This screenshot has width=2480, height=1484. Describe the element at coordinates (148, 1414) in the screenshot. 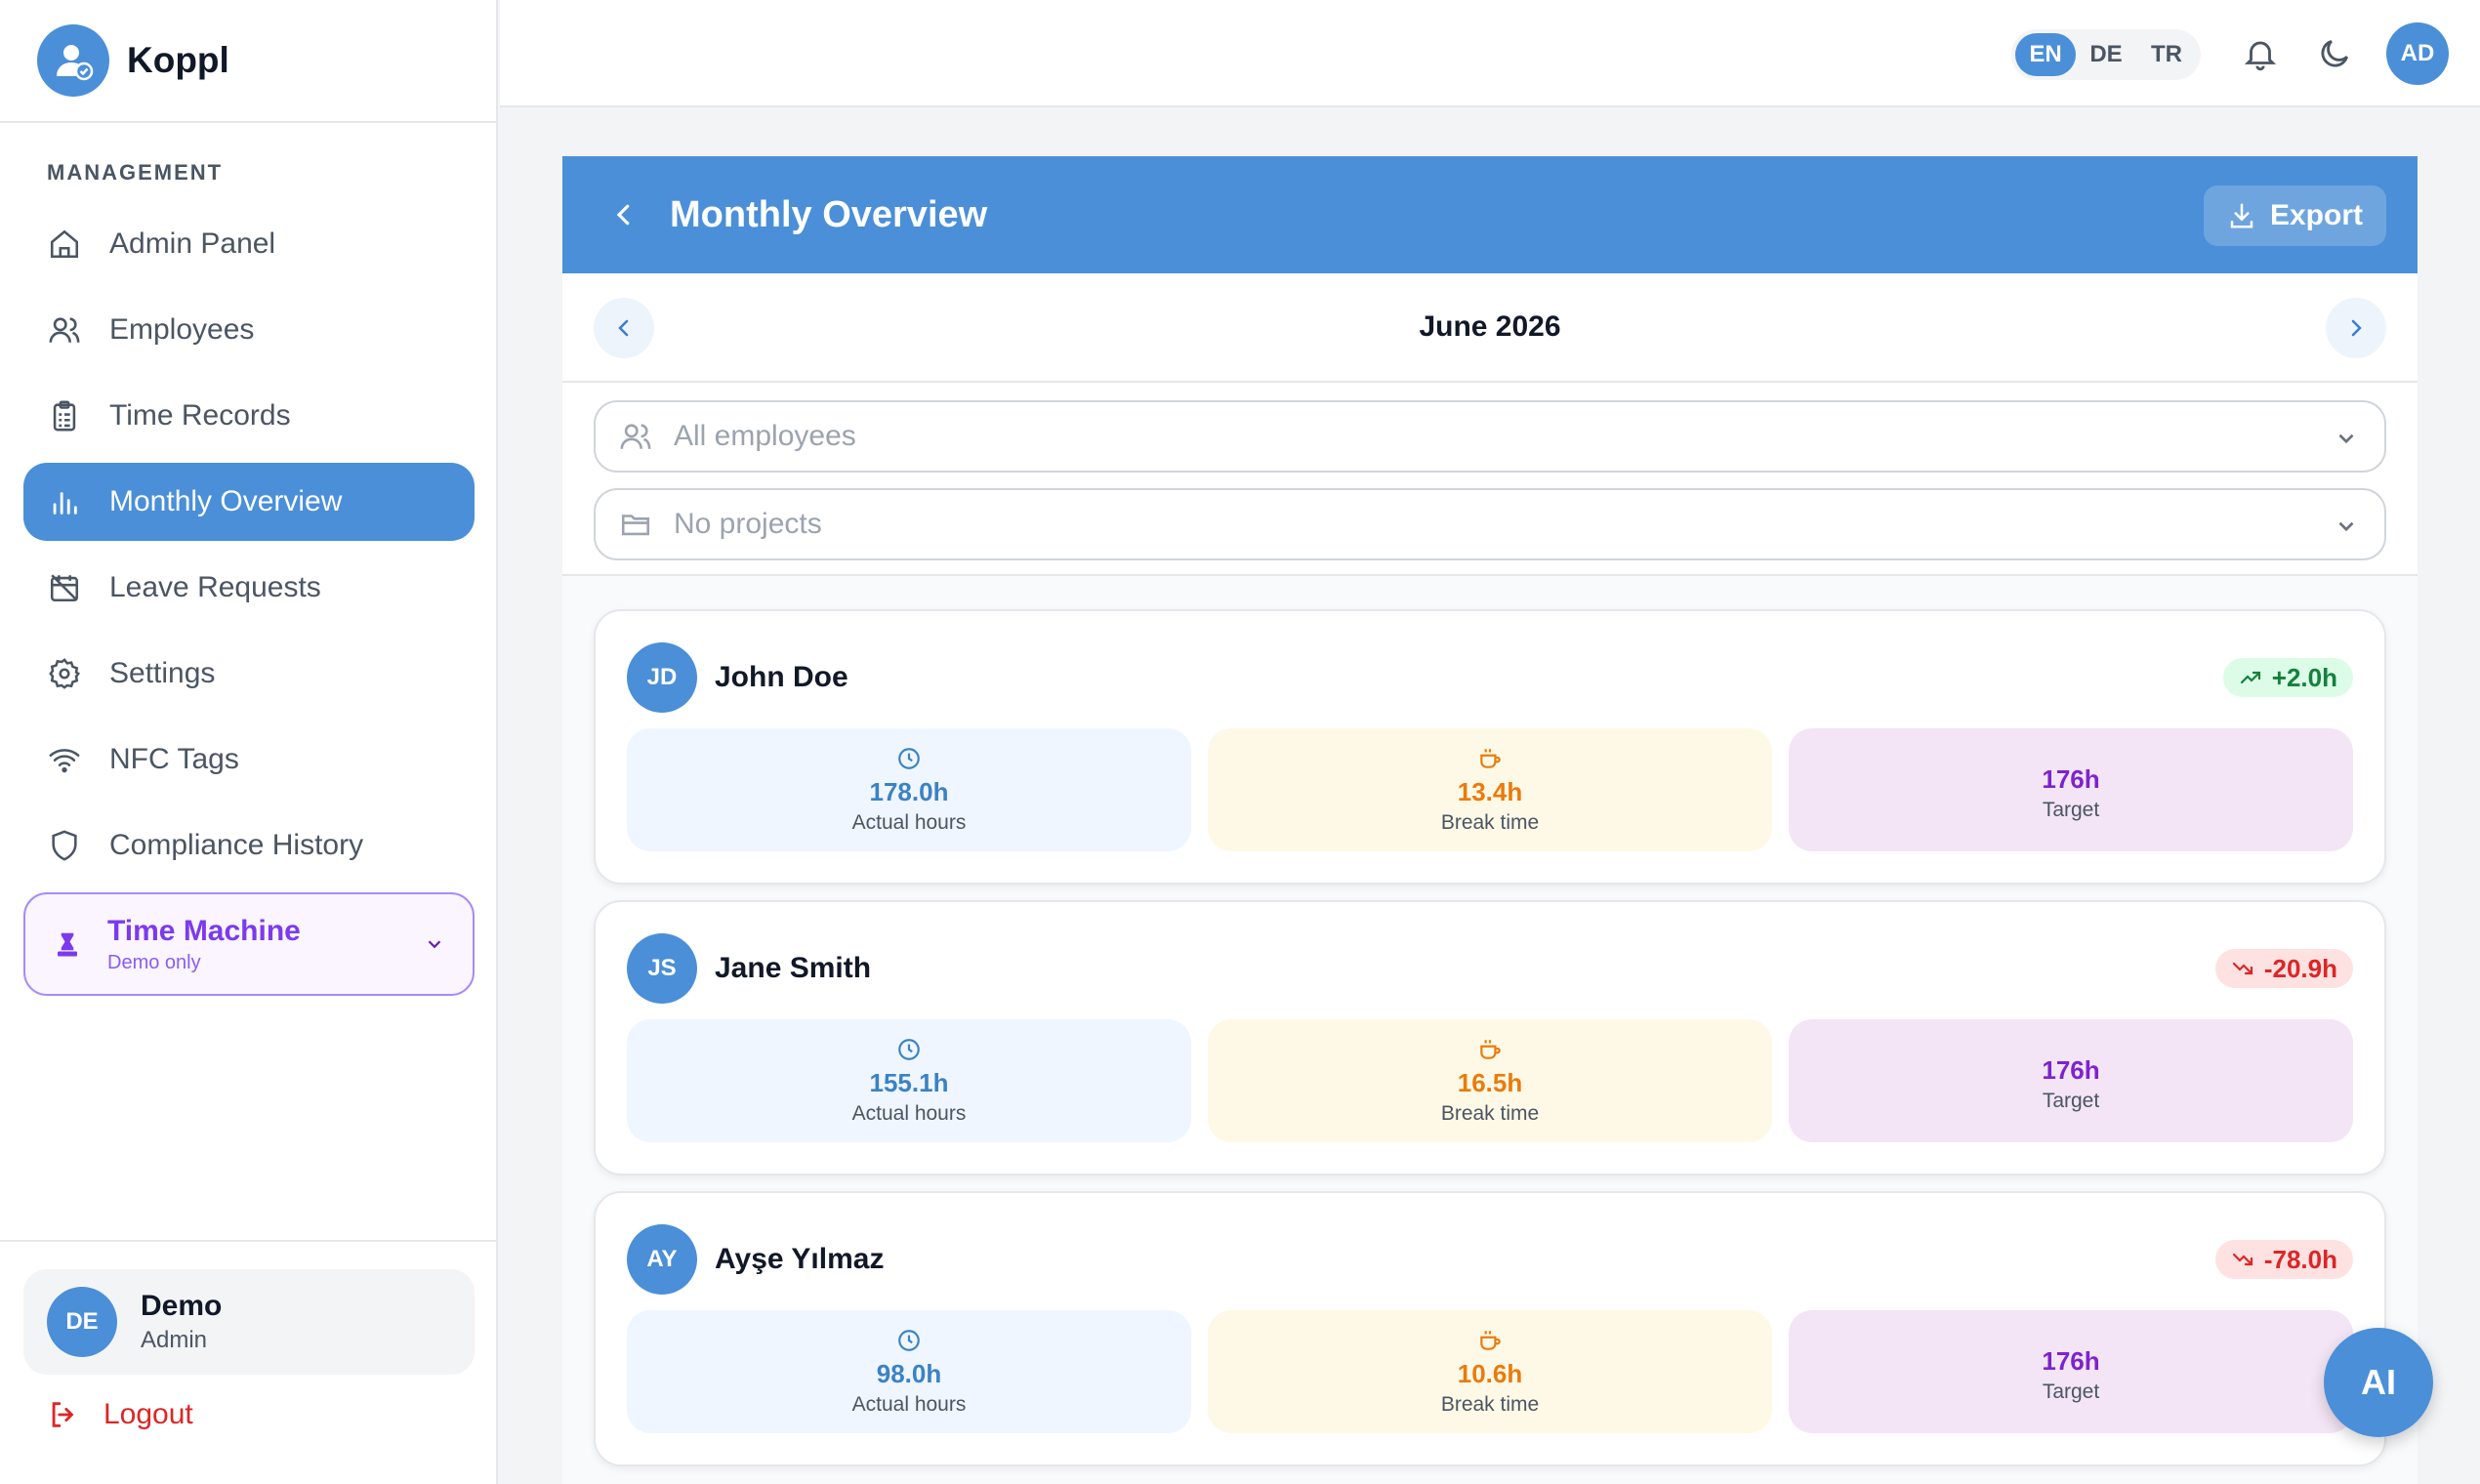

I see `logout-label: Logout` at that location.